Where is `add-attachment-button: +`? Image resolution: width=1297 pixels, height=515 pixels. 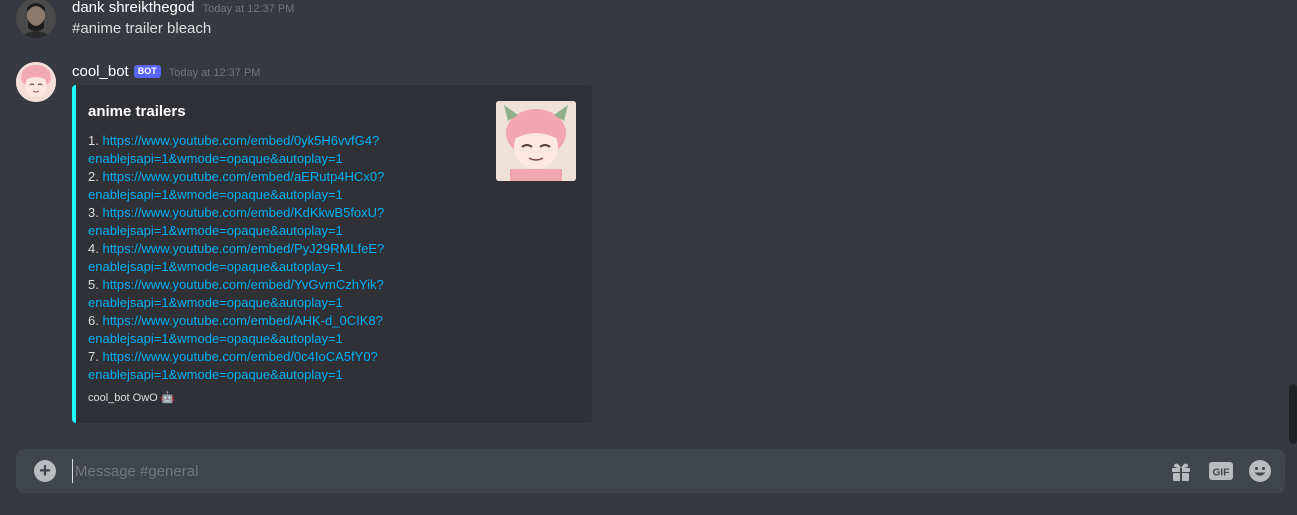
add-attachment-button: + is located at coordinates (45, 471).